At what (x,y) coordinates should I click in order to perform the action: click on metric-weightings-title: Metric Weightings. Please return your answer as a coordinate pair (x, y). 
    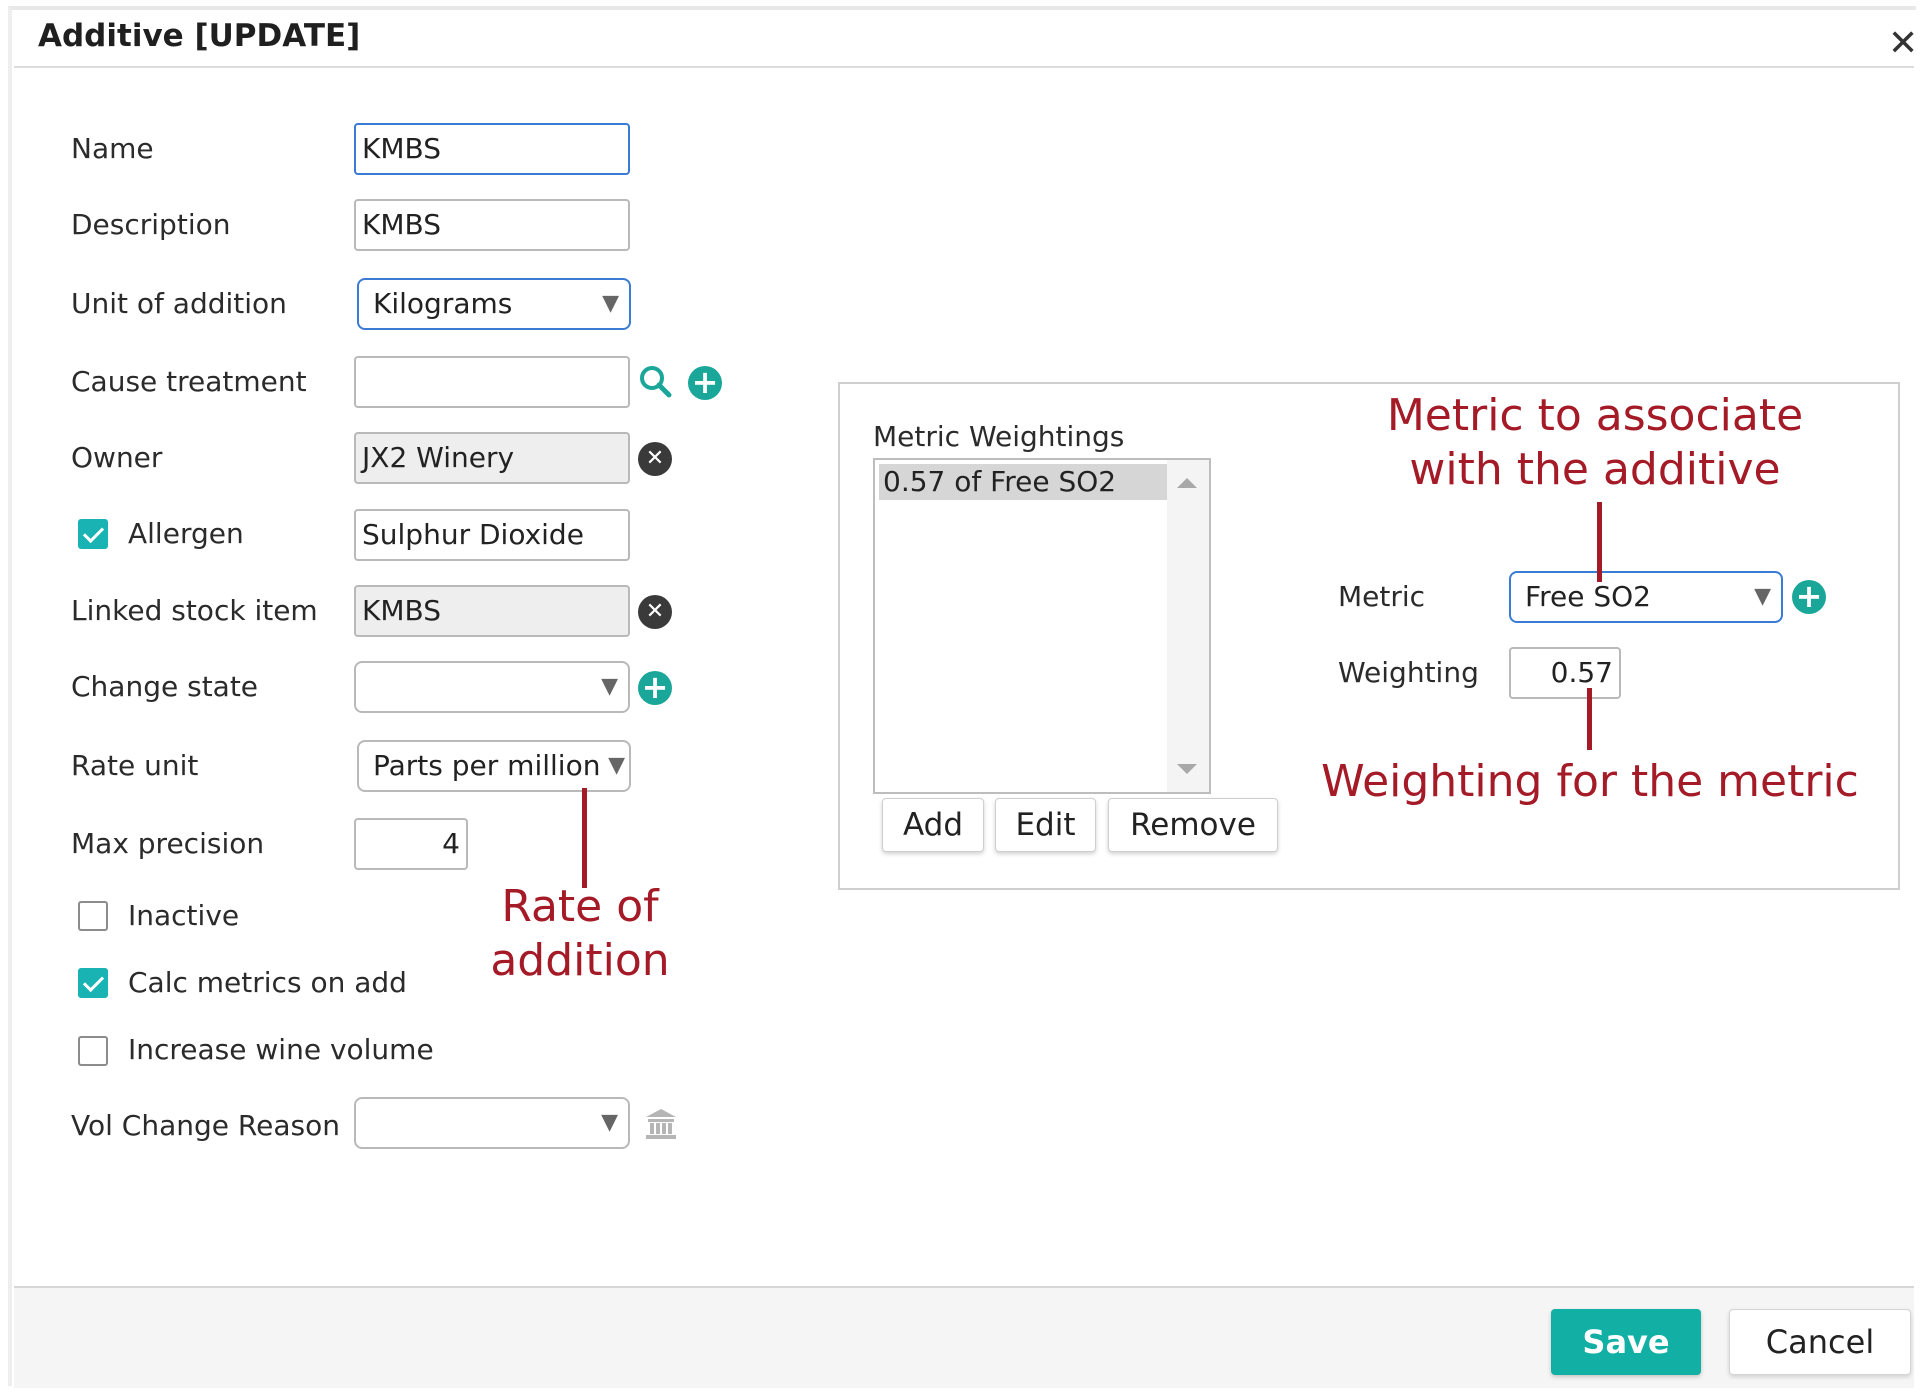
    Looking at the image, I should click on (999, 436).